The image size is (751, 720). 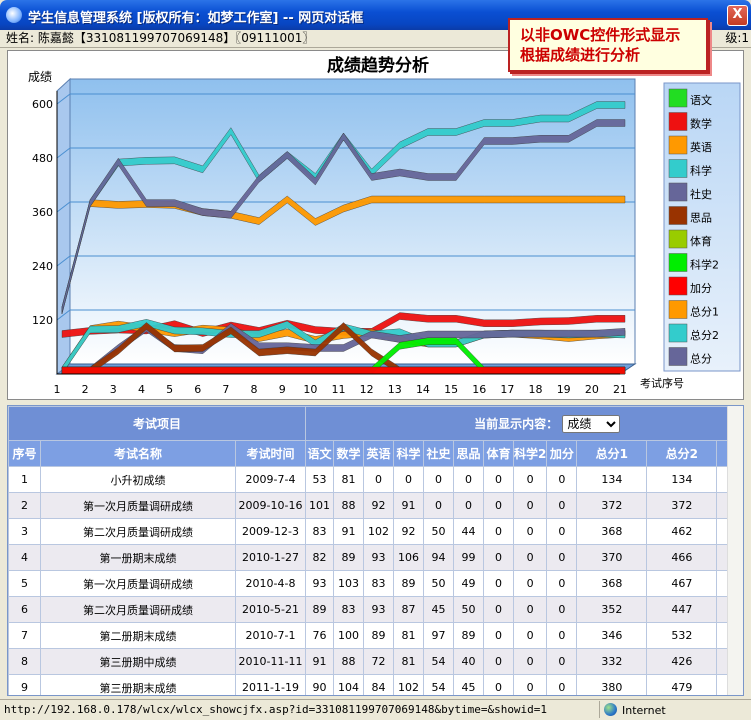 What do you see at coordinates (682, 684) in the screenshot?
I see `table-cell: 479` at bounding box center [682, 684].